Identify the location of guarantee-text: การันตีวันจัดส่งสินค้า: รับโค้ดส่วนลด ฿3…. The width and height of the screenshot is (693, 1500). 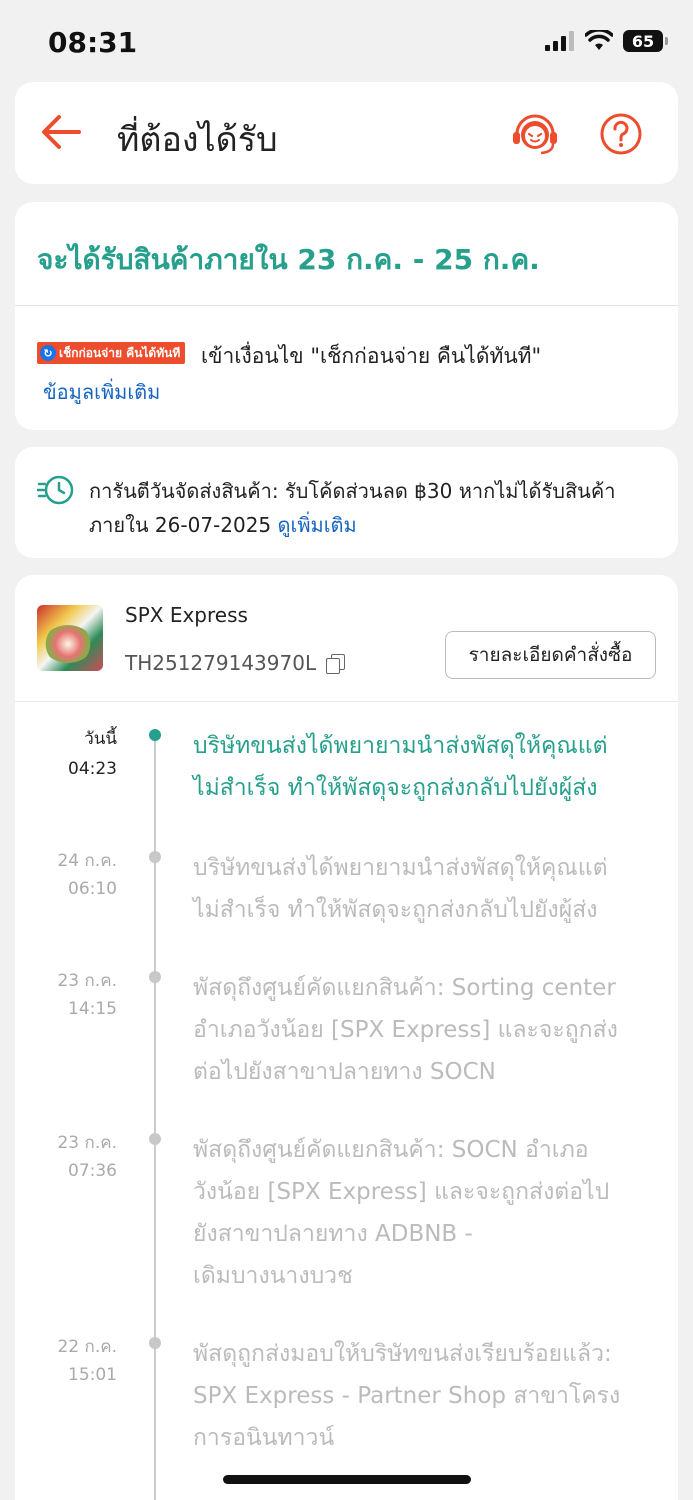
(352, 491).